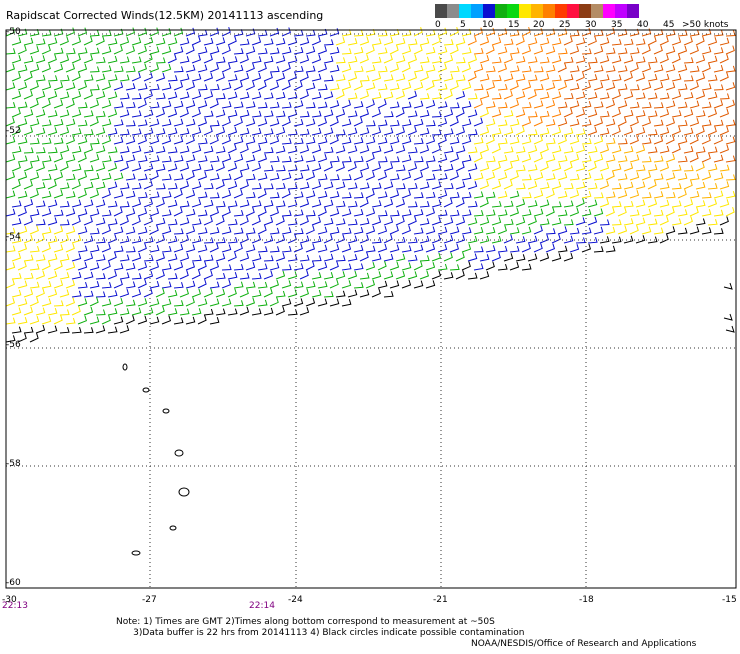 The width and height of the screenshot is (740, 654). I want to click on lat-label-58: -58, so click(13, 464).